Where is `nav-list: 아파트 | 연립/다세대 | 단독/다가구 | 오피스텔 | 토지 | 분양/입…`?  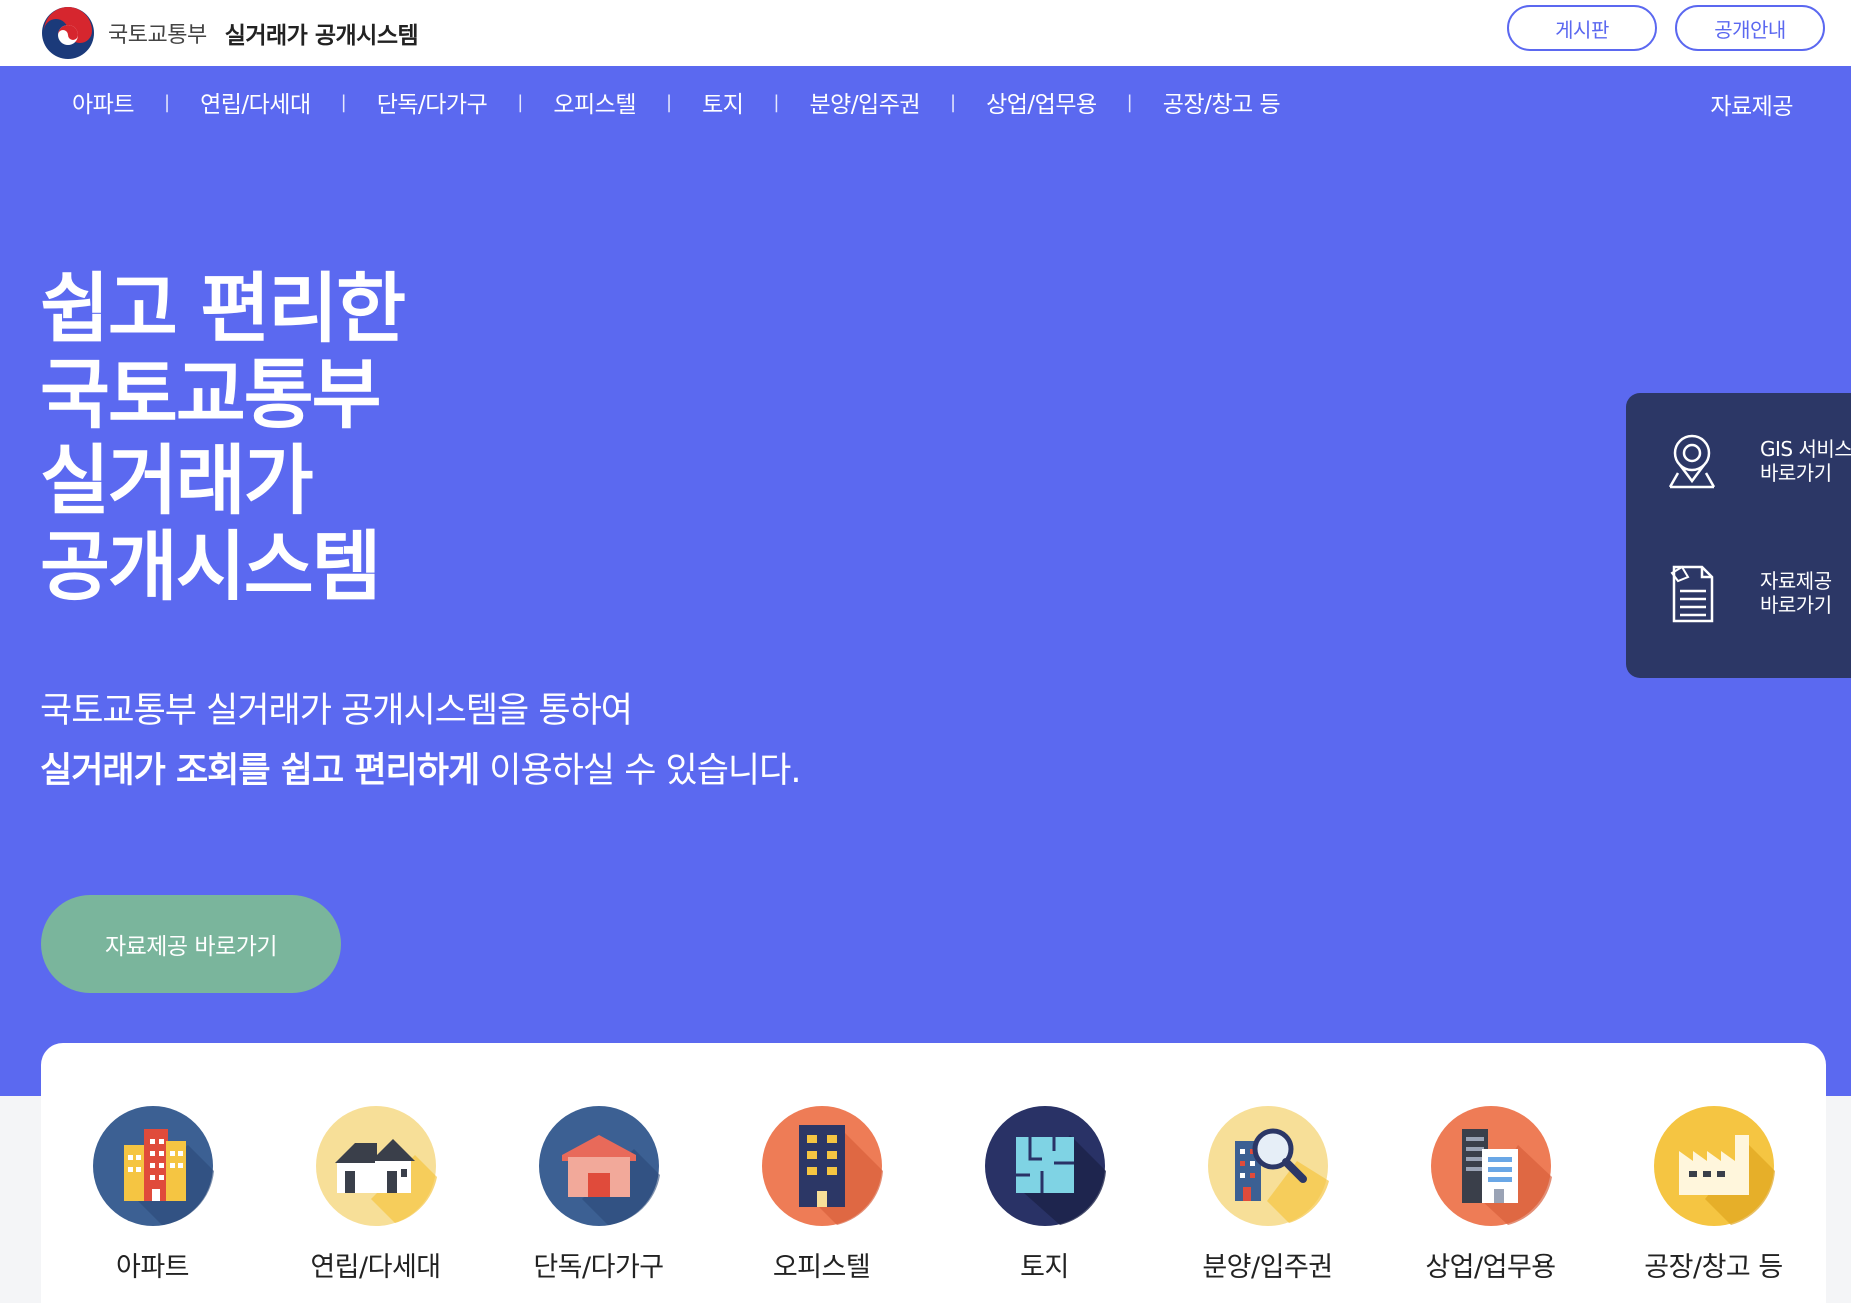
nav-list: 아파트 | 연립/다세대 | 단독/다가구 | 오피스텔 | 토지 | 분양/입… is located at coordinates (676, 102).